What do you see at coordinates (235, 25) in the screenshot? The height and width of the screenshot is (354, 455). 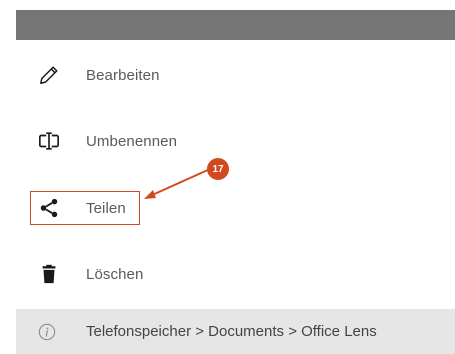 I see `top-bar` at bounding box center [235, 25].